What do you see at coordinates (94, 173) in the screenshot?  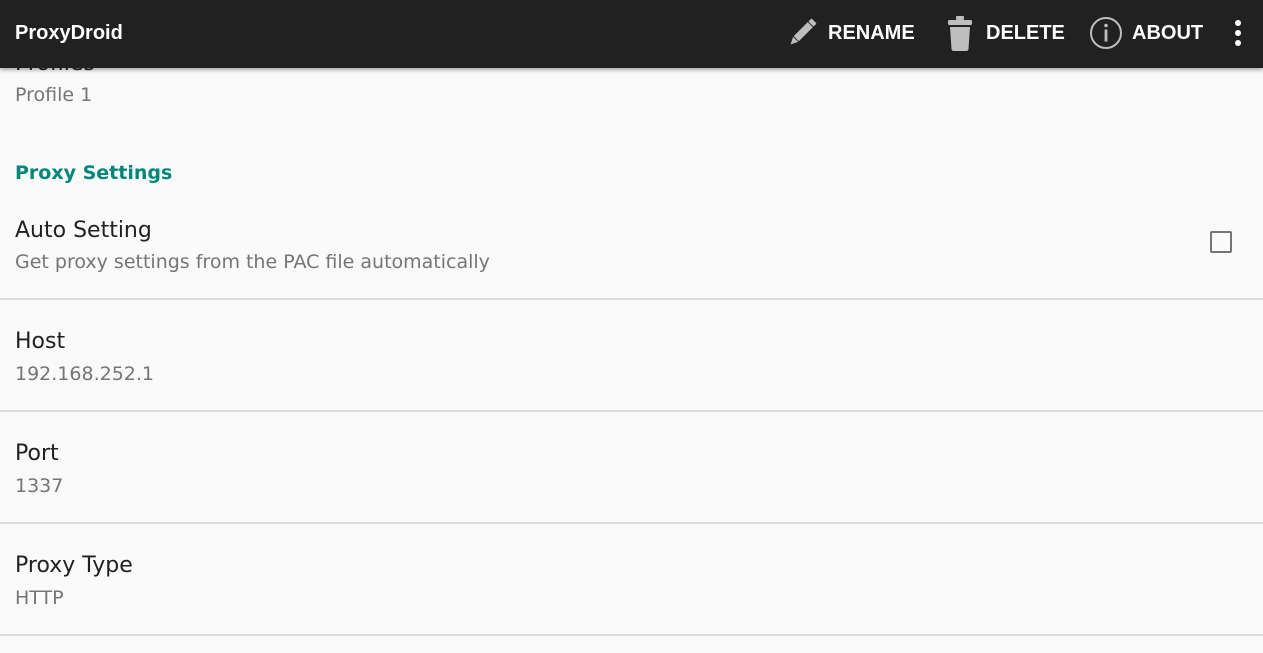 I see `category-proxy-settings: Proxy Settings` at bounding box center [94, 173].